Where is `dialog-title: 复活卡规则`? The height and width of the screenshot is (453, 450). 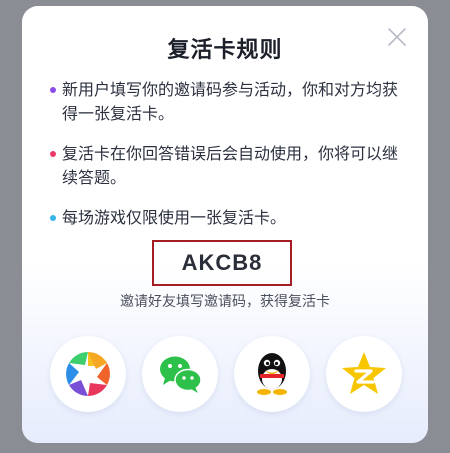
dialog-title: 复活卡规则 is located at coordinates (225, 50).